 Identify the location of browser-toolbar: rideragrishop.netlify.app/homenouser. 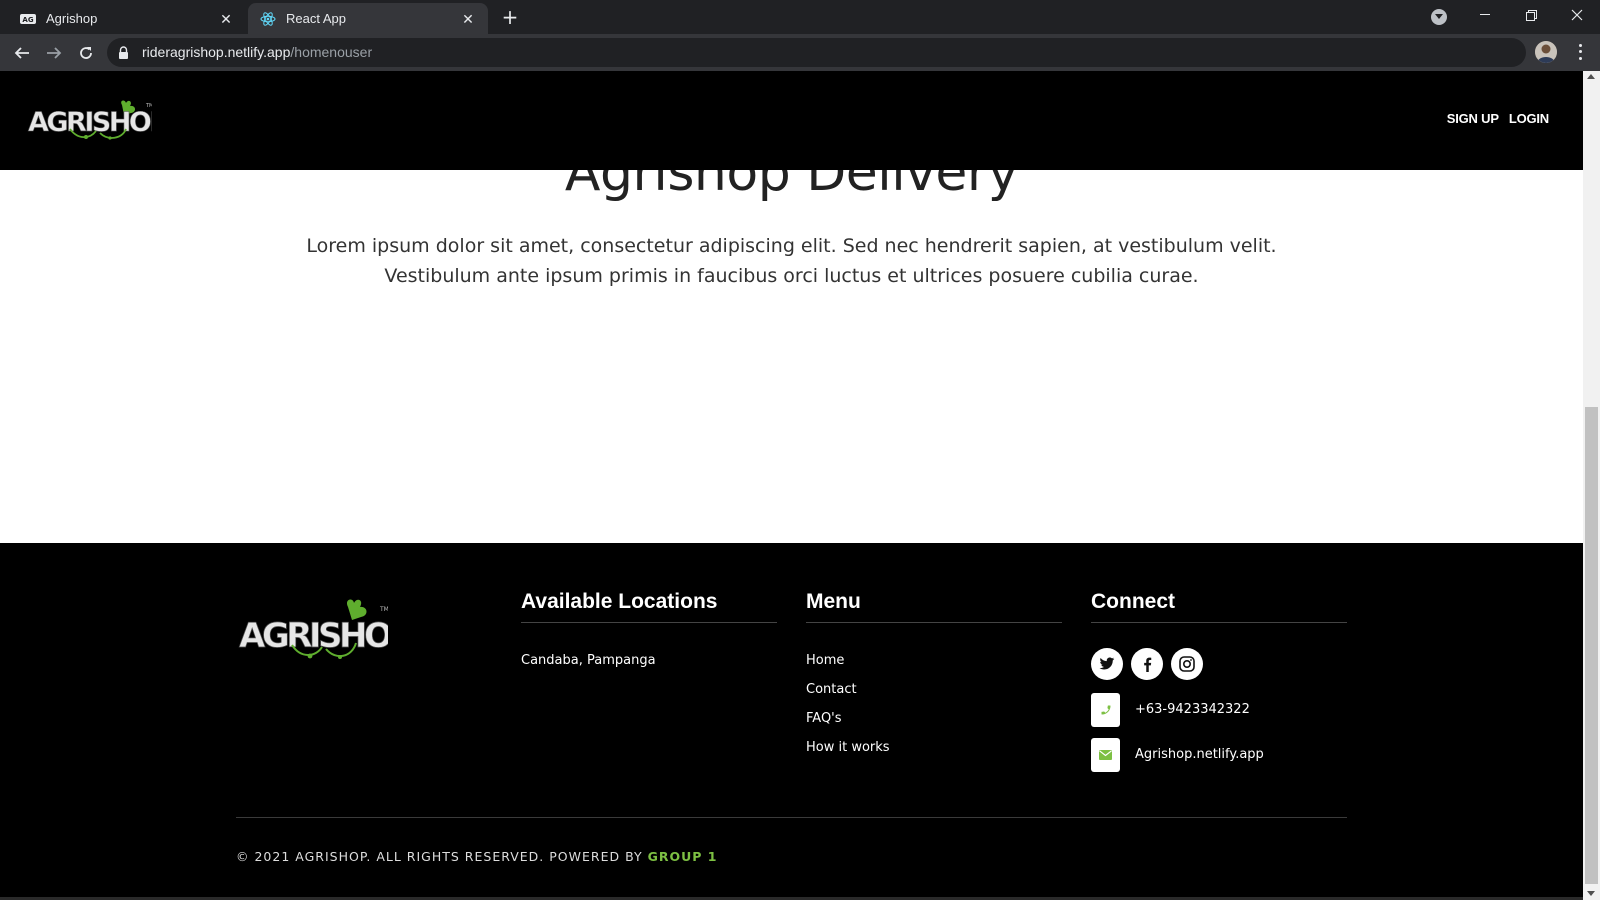
(800, 52).